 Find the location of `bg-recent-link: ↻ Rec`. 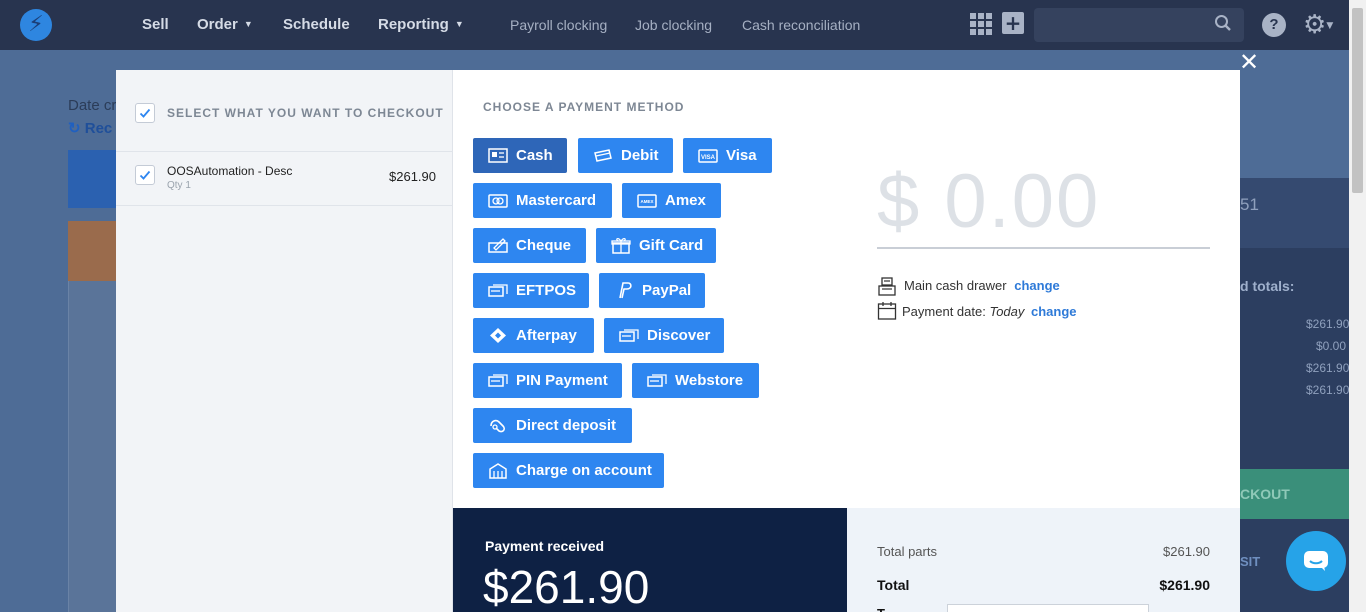

bg-recent-link: ↻ Rec is located at coordinates (90, 128).